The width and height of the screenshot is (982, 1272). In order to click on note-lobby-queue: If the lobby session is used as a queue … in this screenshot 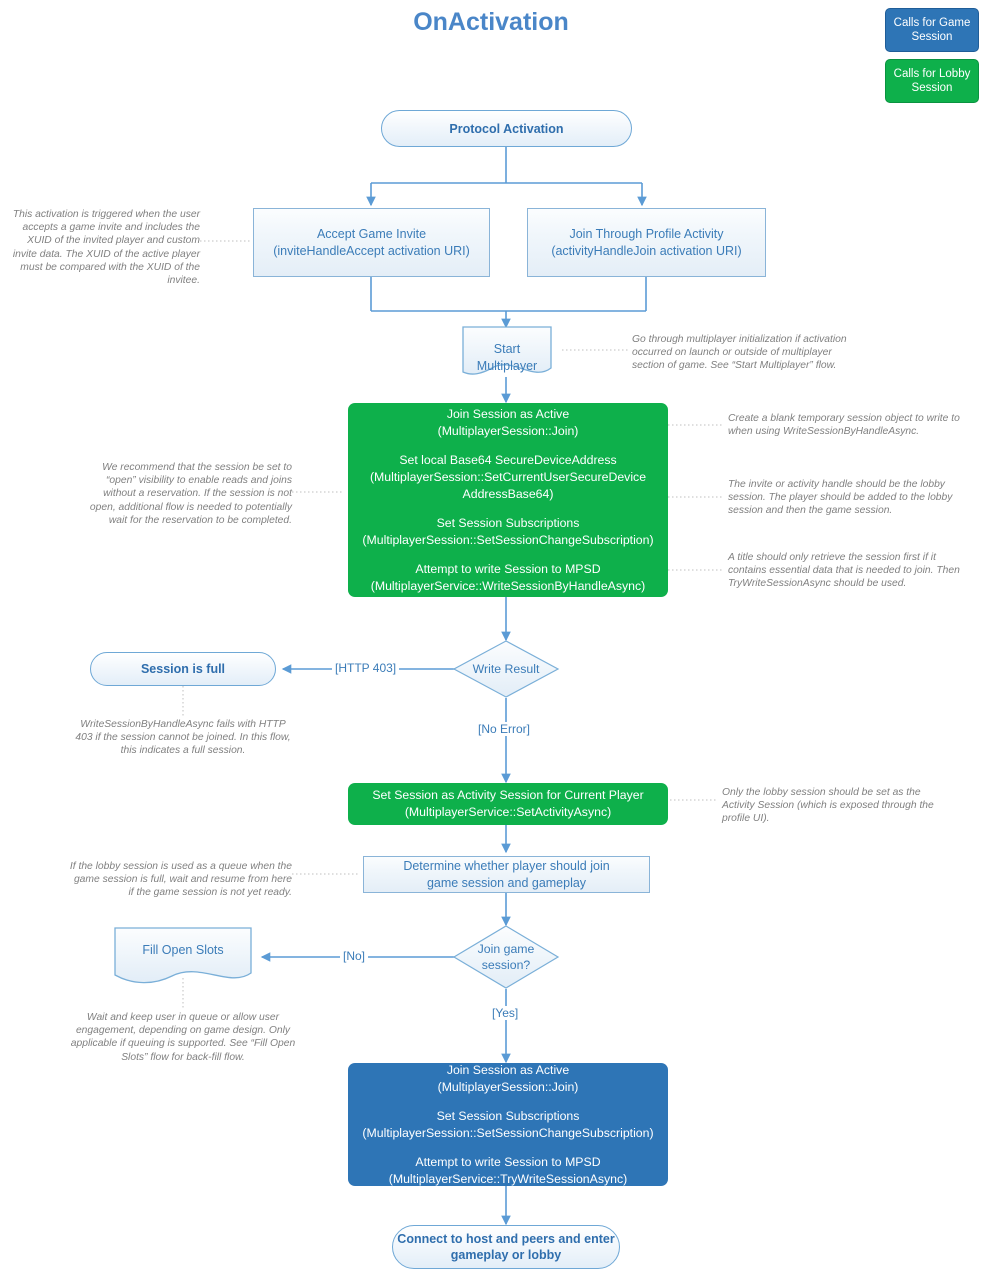, I will do `click(180, 880)`.